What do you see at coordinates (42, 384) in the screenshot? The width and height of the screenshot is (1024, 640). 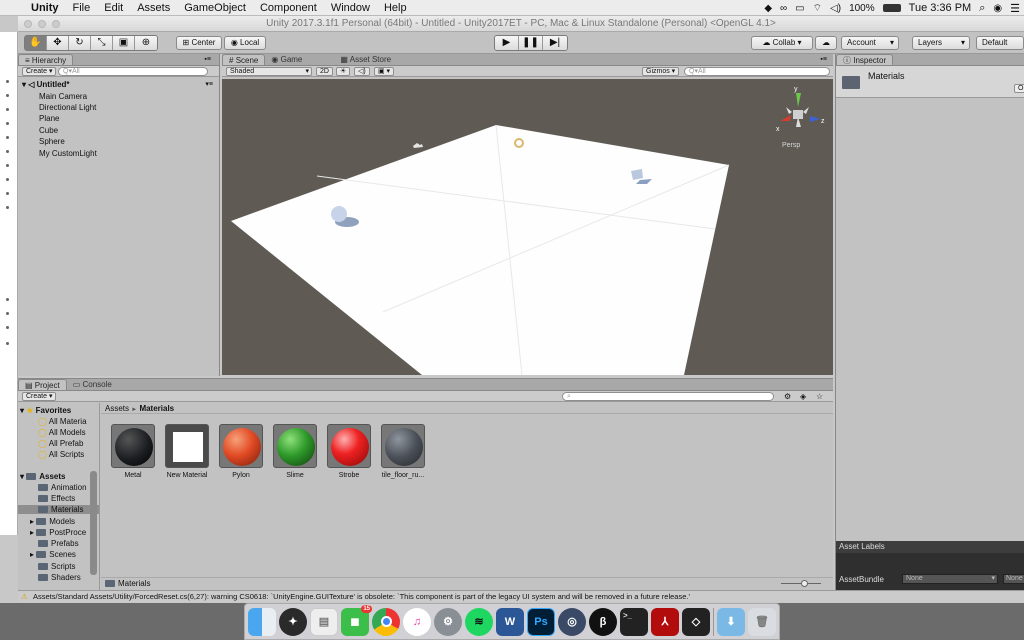 I see `tab-project: ▤ Project` at bounding box center [42, 384].